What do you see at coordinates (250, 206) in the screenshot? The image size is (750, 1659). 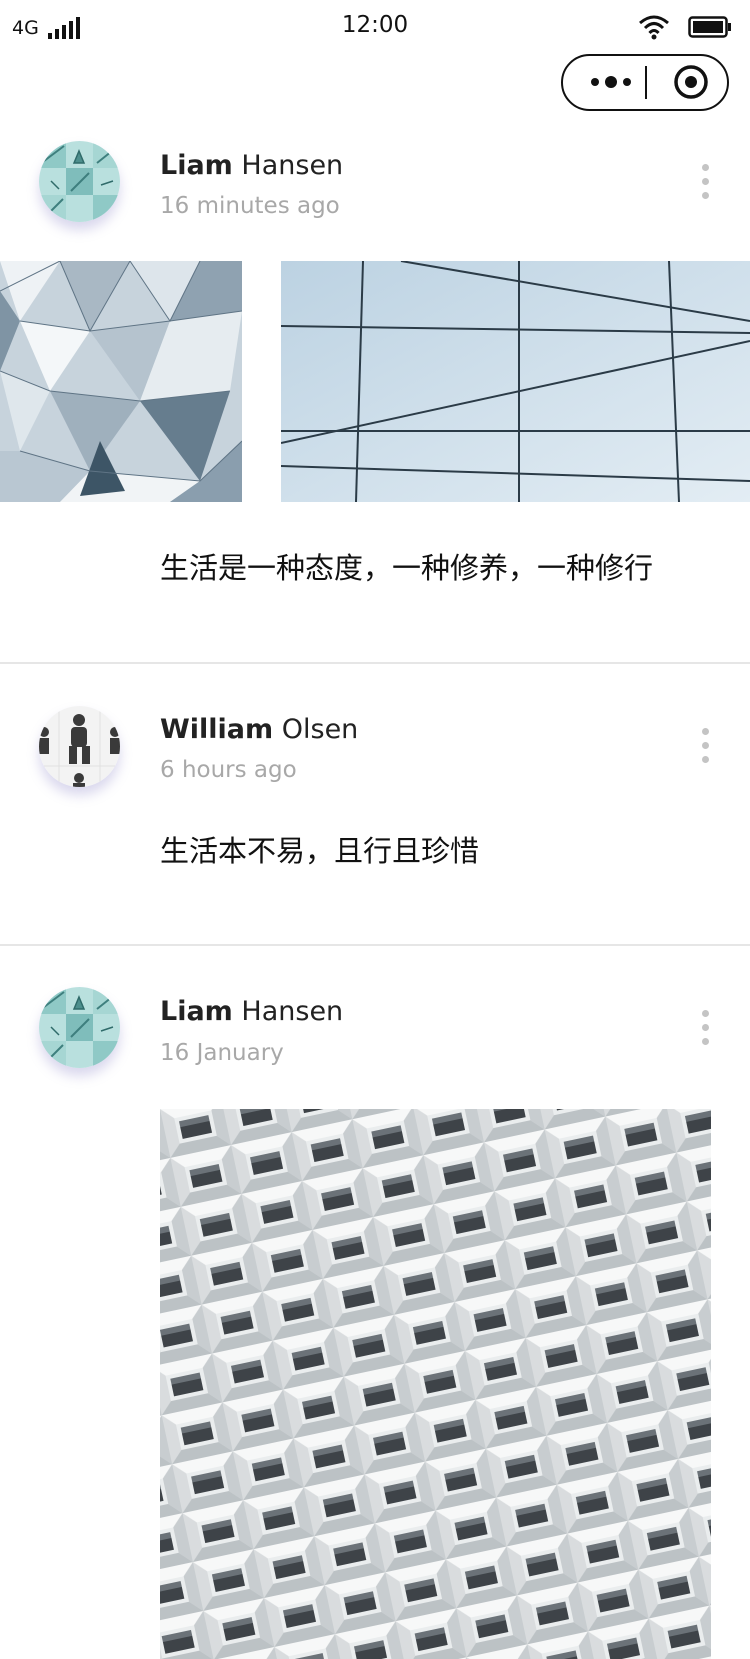 I see `post-time: 16 minutes ago` at bounding box center [250, 206].